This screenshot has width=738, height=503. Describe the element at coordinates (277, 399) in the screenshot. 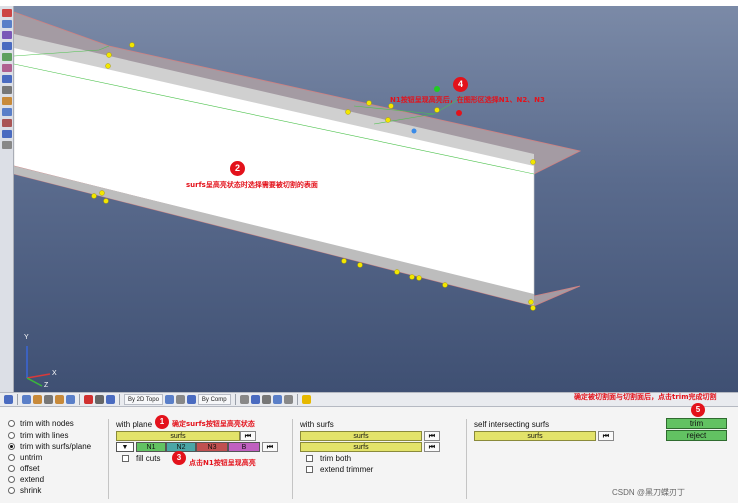

I see `shrink-display-icon` at that location.